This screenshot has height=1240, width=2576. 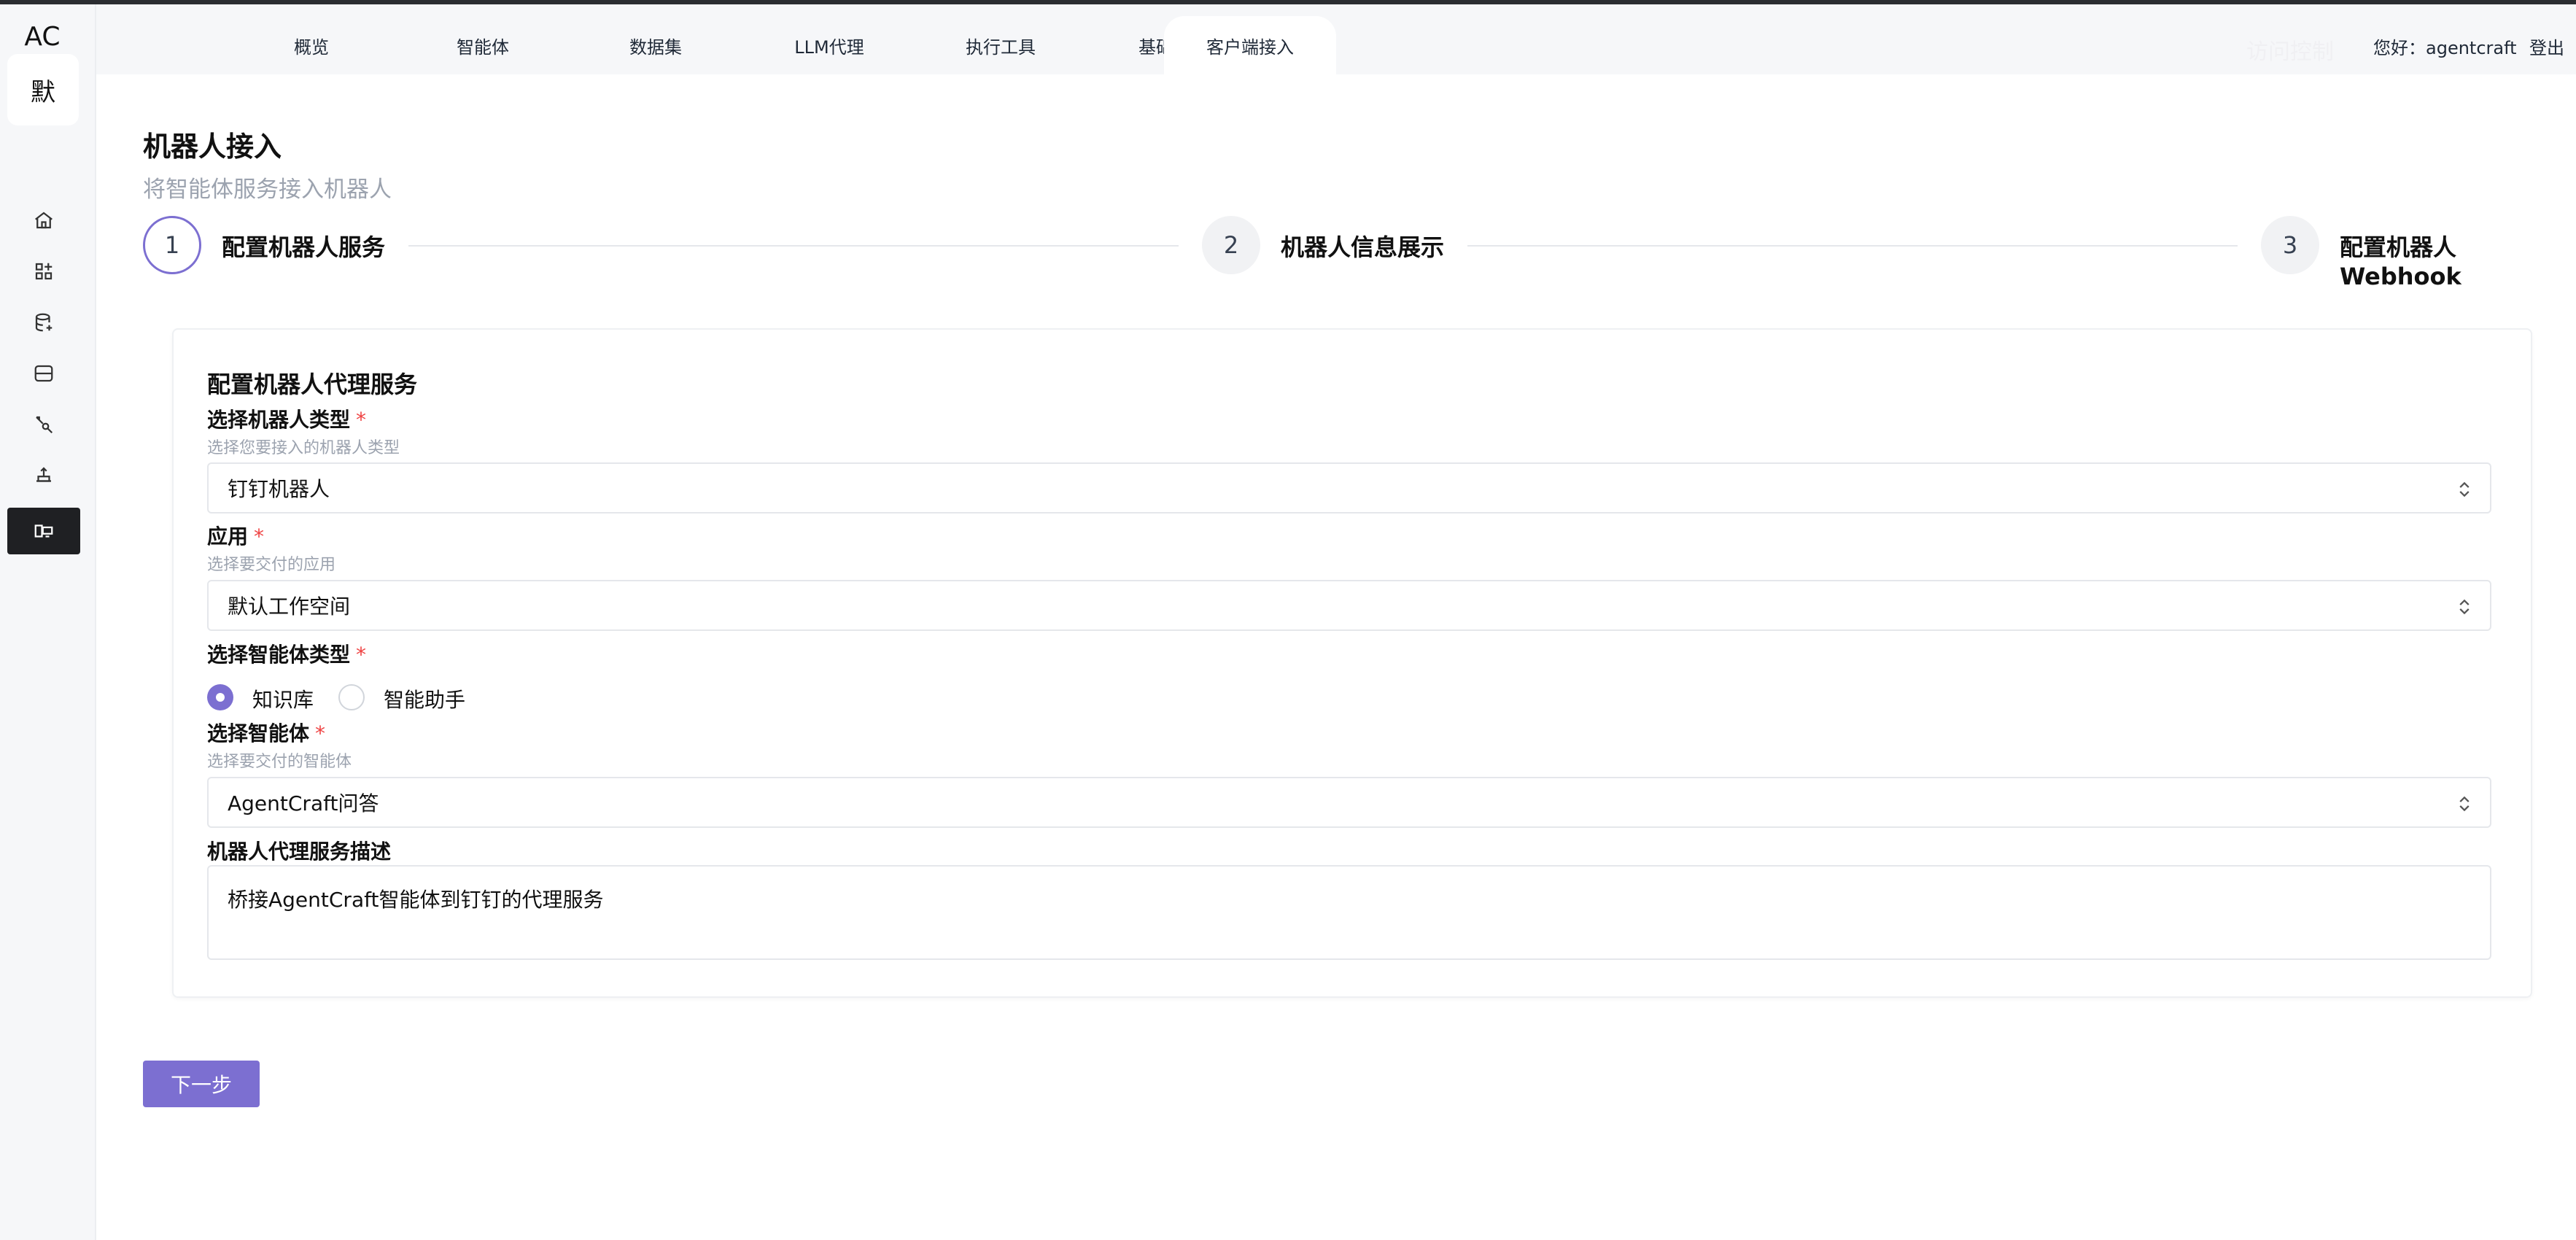 I want to click on next-button: 下一步, so click(x=201, y=1084).